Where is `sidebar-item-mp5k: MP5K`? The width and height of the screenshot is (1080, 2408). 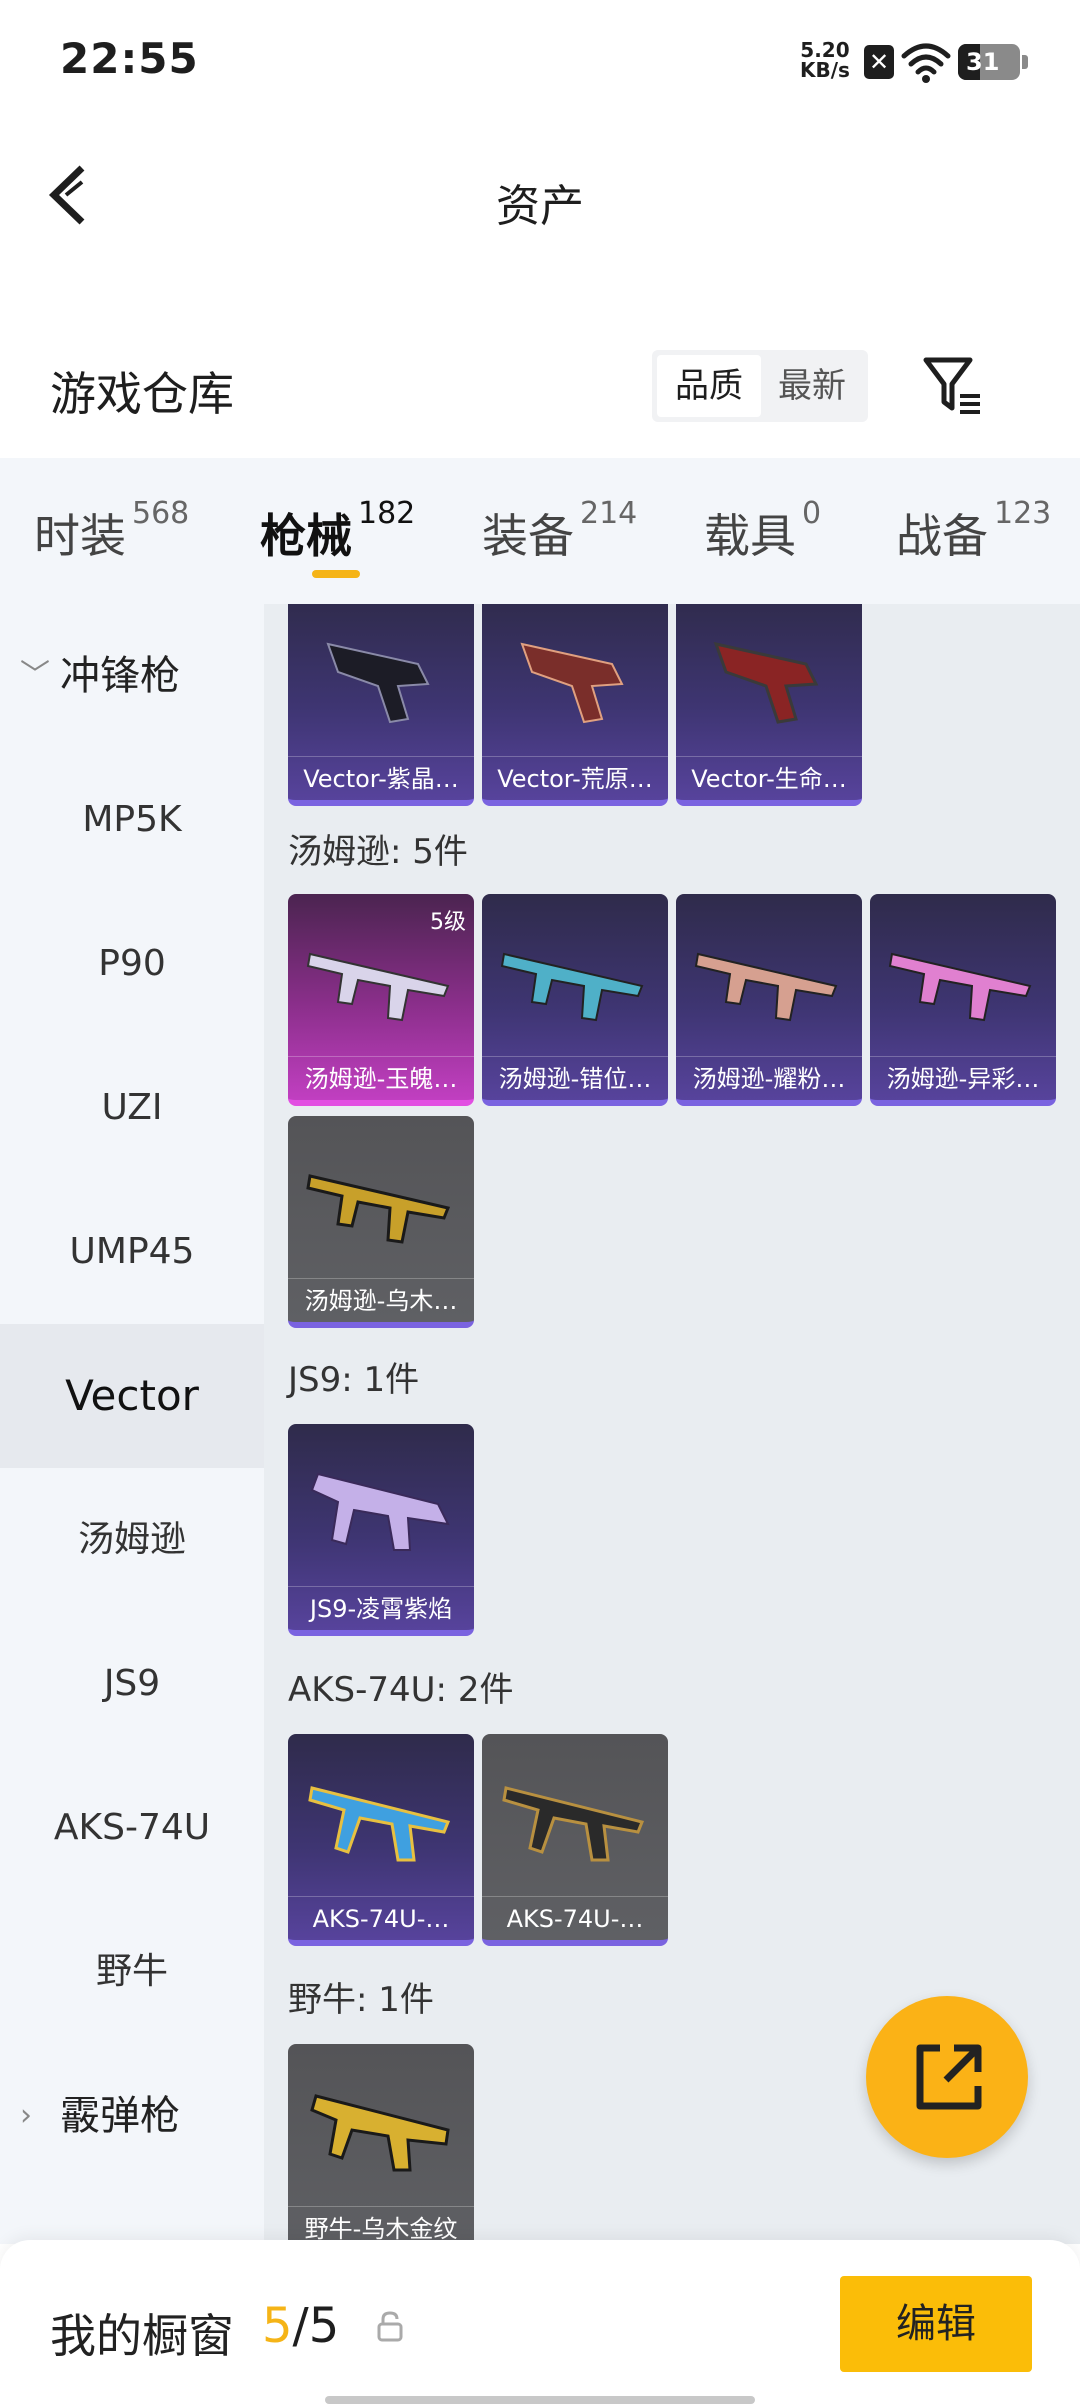
sidebar-item-mp5k: MP5K is located at coordinates (132, 820).